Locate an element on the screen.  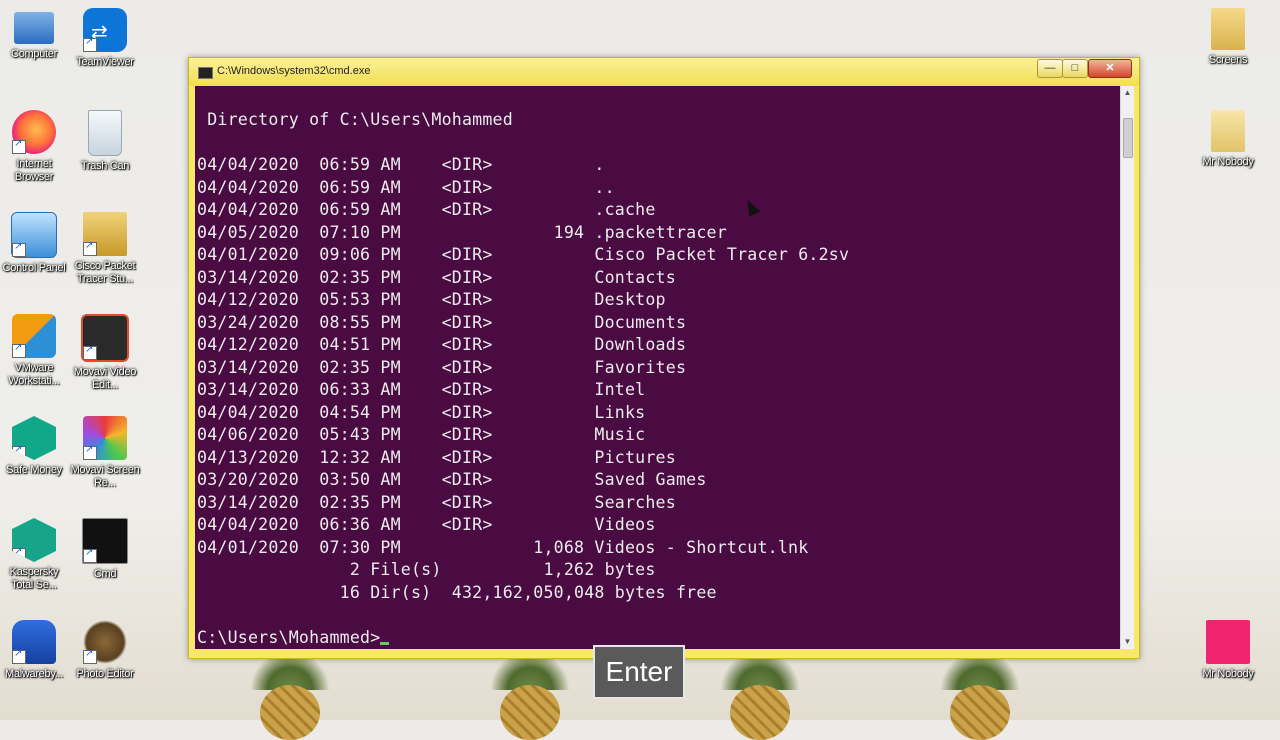
dirs-summary: 16 Dir(s) 432,162,050,048 bytes free is located at coordinates (457, 592).